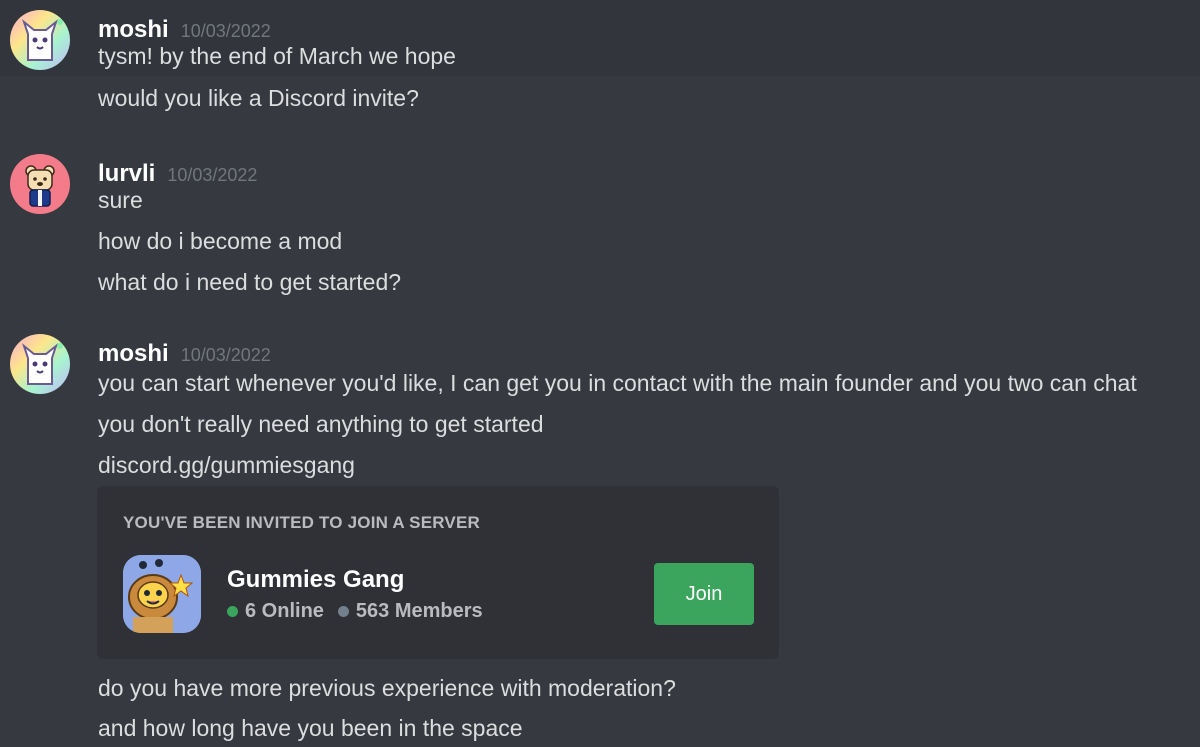 Image resolution: width=1200 pixels, height=747 pixels. Describe the element at coordinates (315, 580) in the screenshot. I see `server-name: Gummies Gang` at that location.